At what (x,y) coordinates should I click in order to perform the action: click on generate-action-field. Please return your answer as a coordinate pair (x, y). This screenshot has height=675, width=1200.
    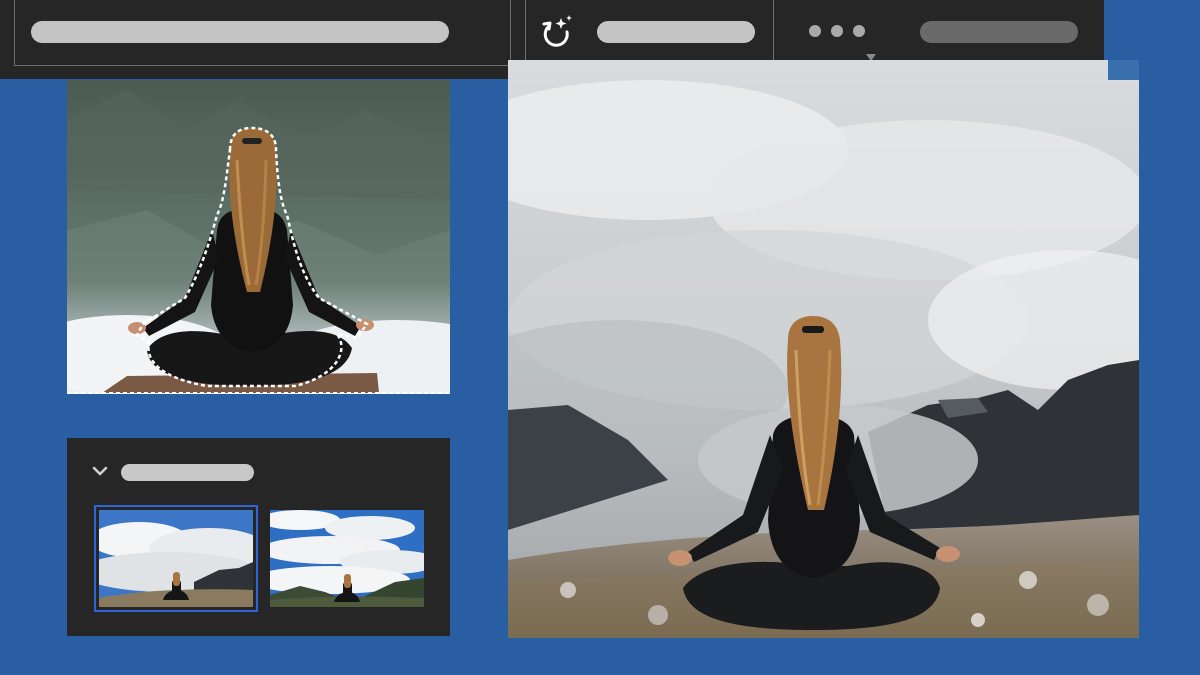
    Looking at the image, I should click on (649, 33).